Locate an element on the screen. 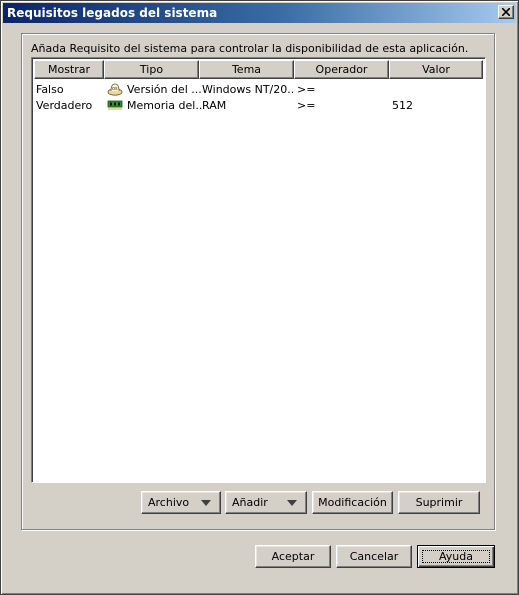  archivo-dropdown-button: Archivo is located at coordinates (181, 502).